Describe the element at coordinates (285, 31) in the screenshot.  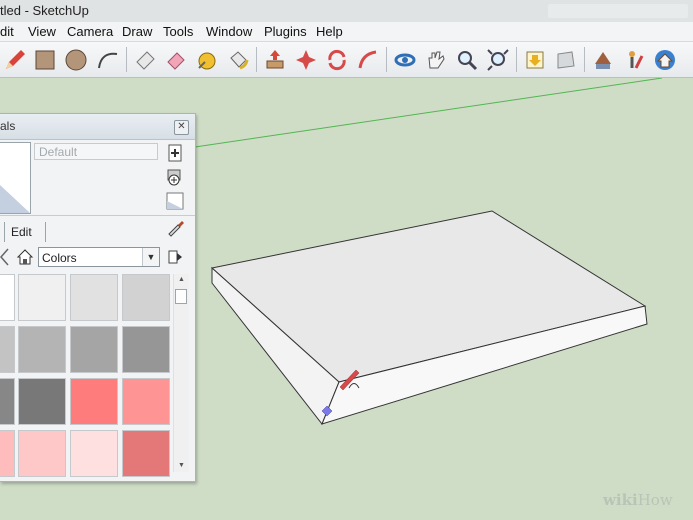
I see `menu-plugins: Plugins` at that location.